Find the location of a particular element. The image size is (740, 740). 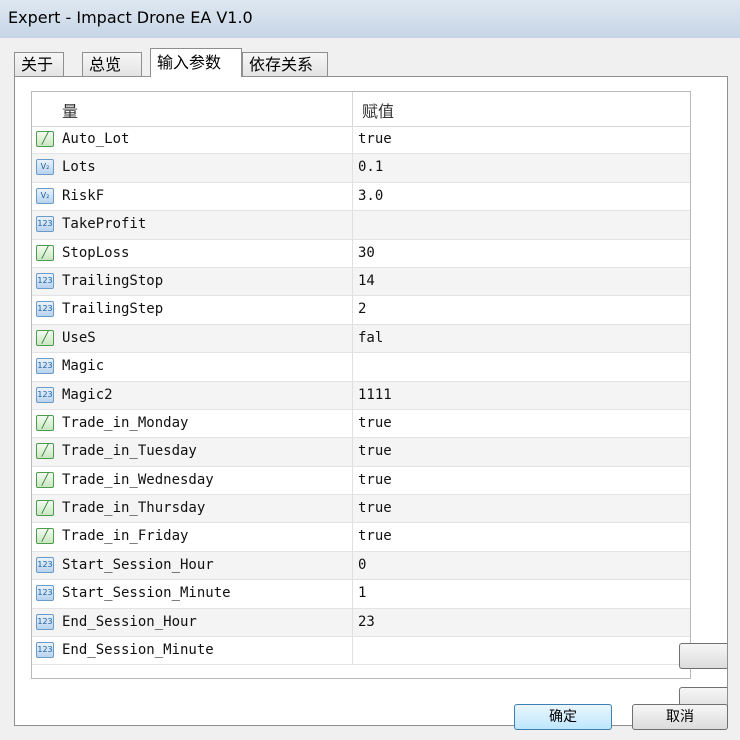

parameter-name: End_Session_Minute is located at coordinates (138, 650).